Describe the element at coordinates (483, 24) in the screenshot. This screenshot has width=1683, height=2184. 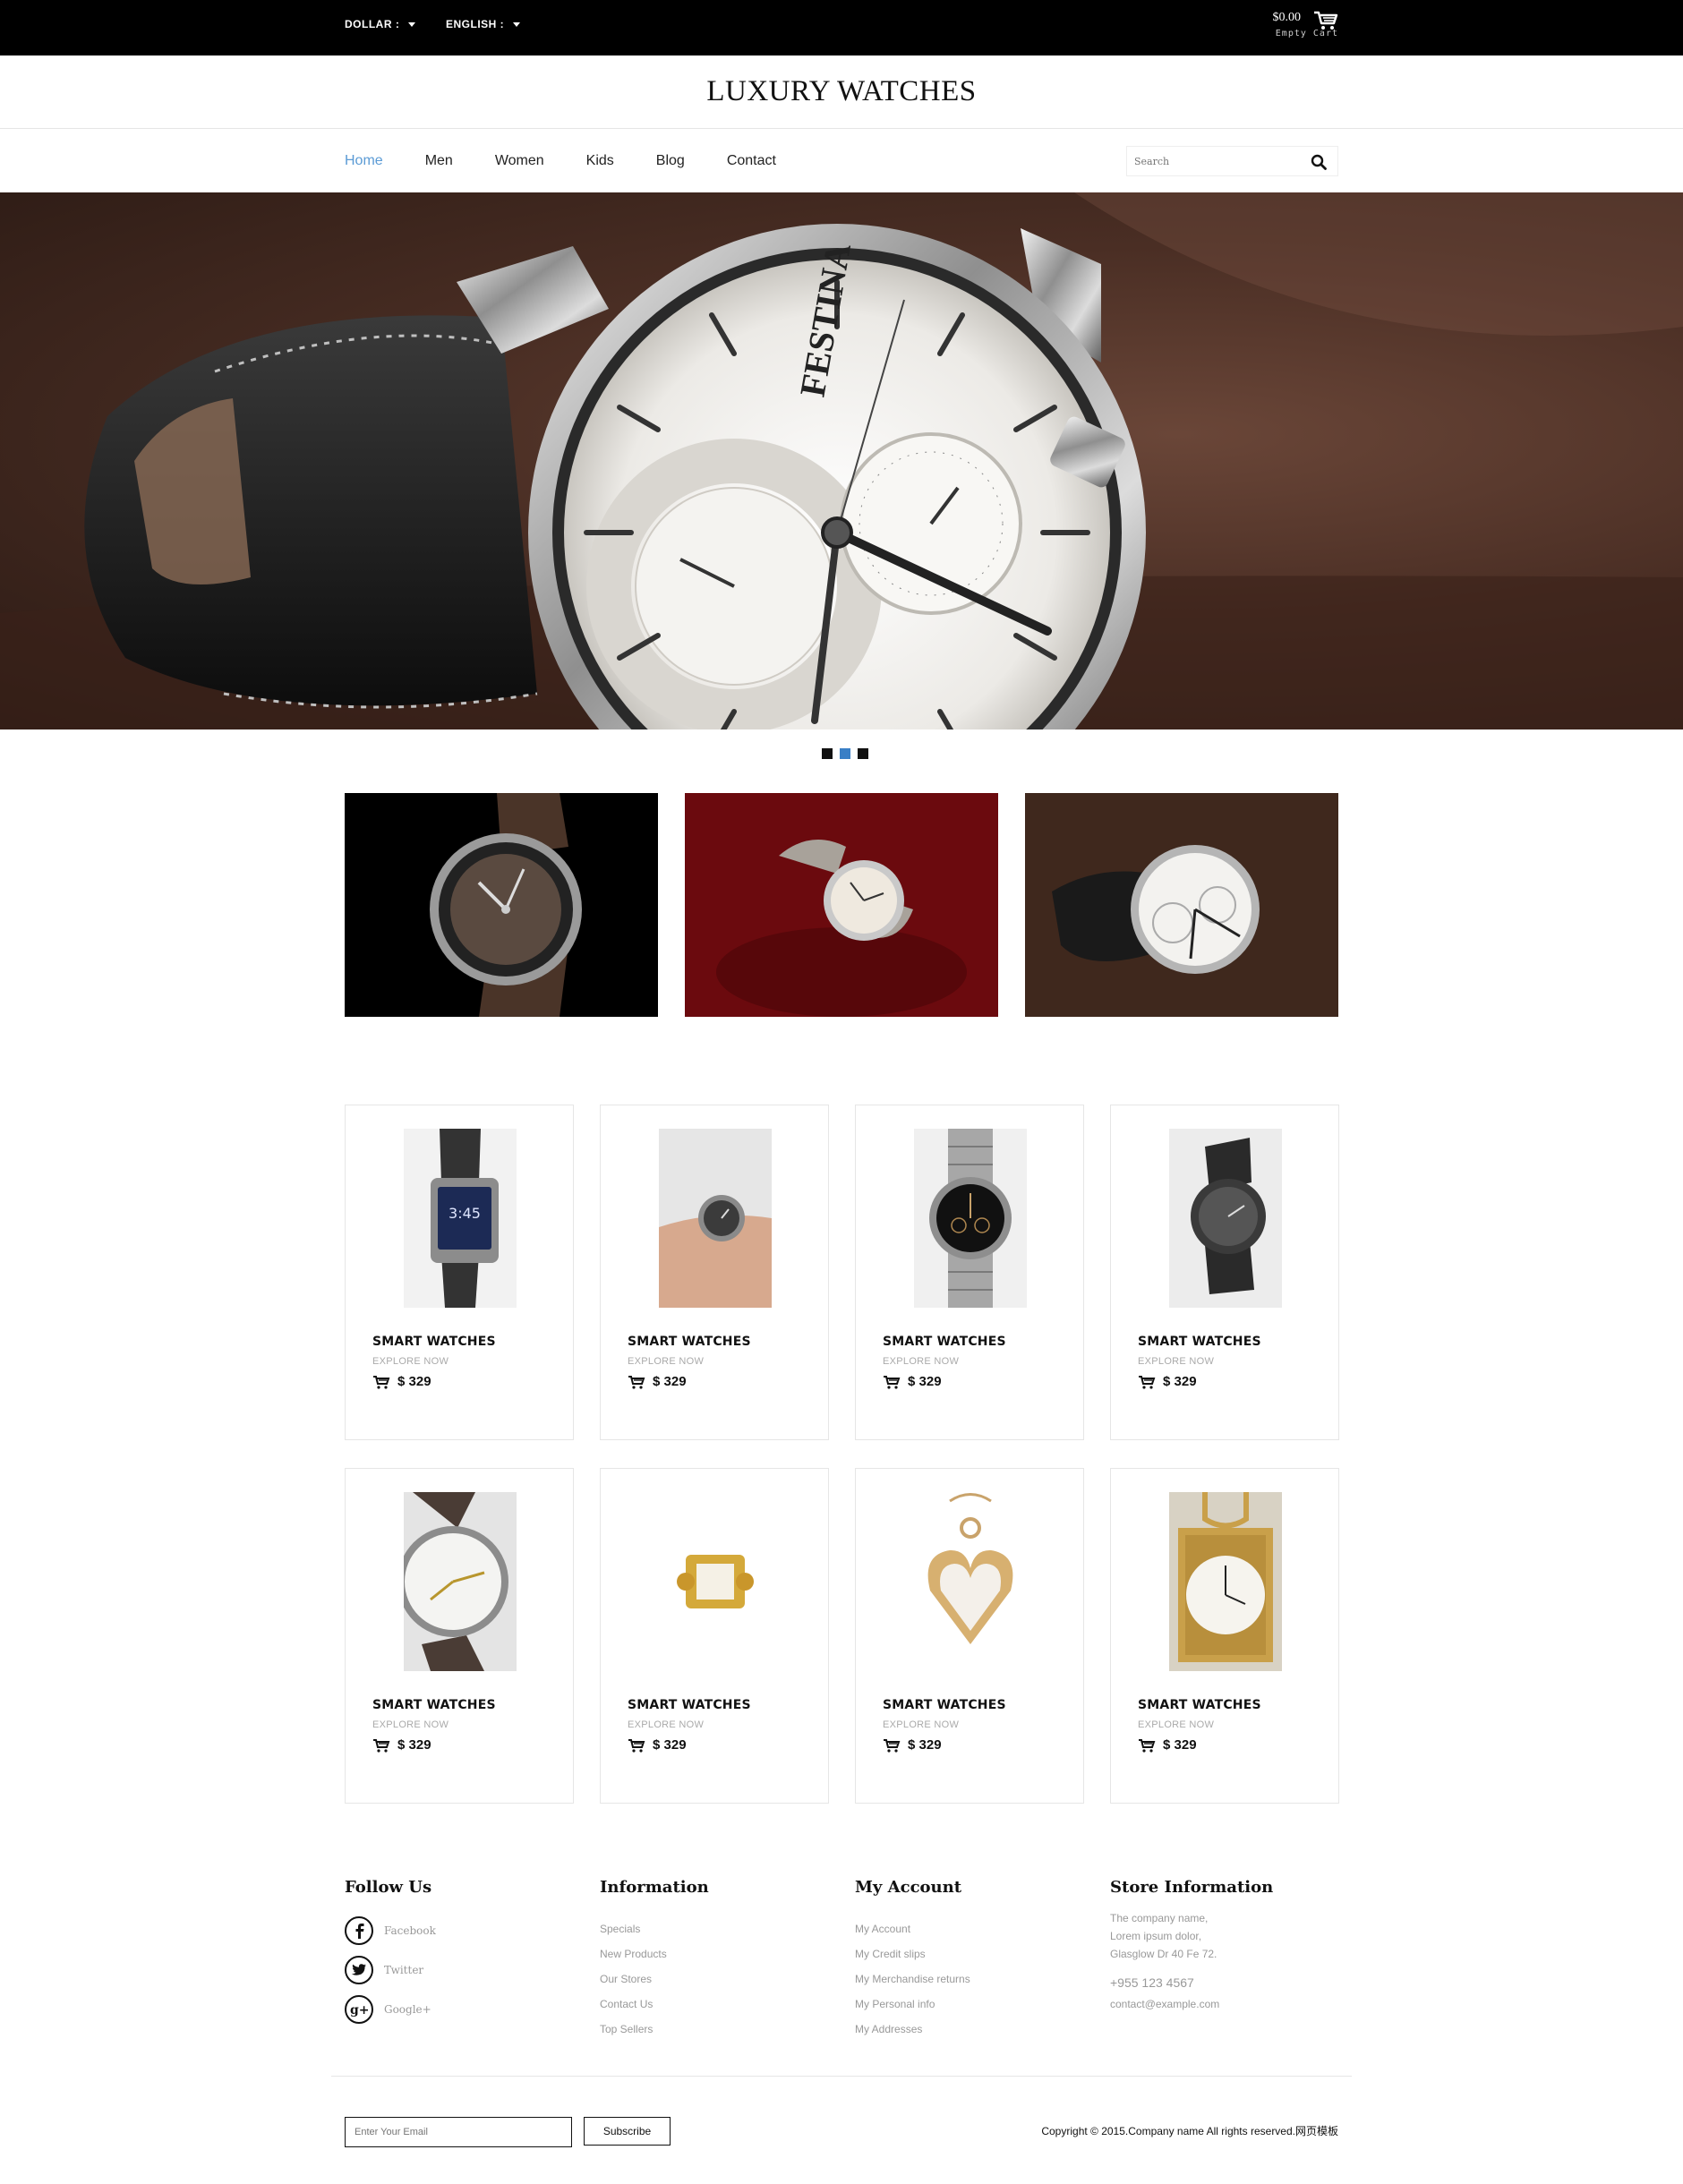
I see `language-selector: ENGLISH :` at that location.